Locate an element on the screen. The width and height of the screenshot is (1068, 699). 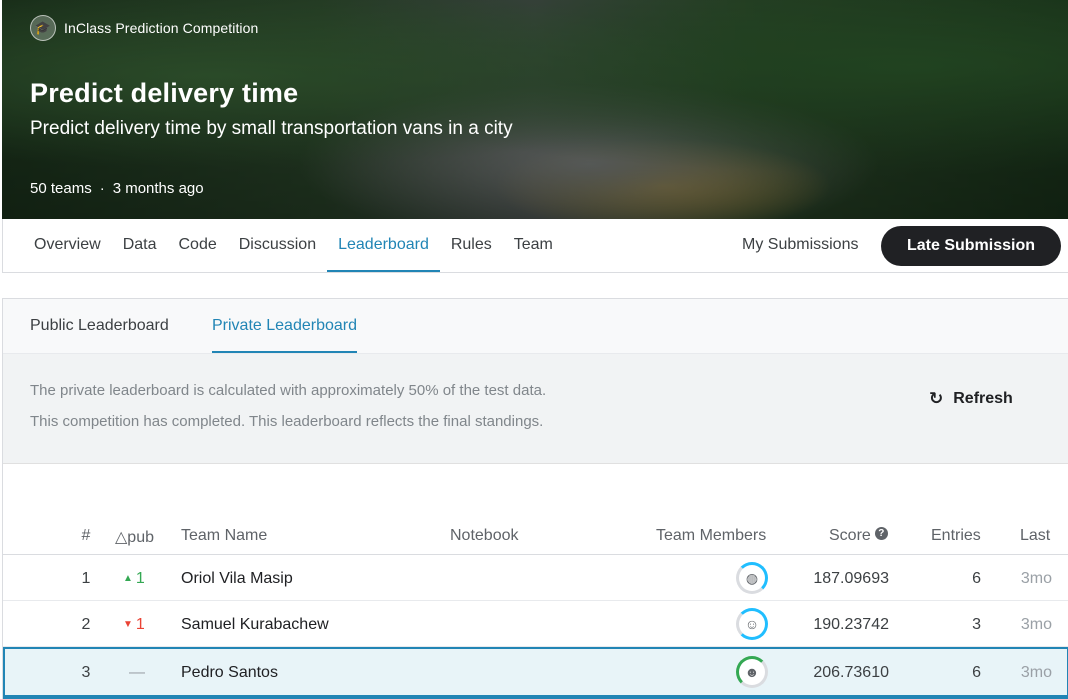
competition-type-badge: 🎓 InClass Prediction Competition is located at coordinates (144, 28).